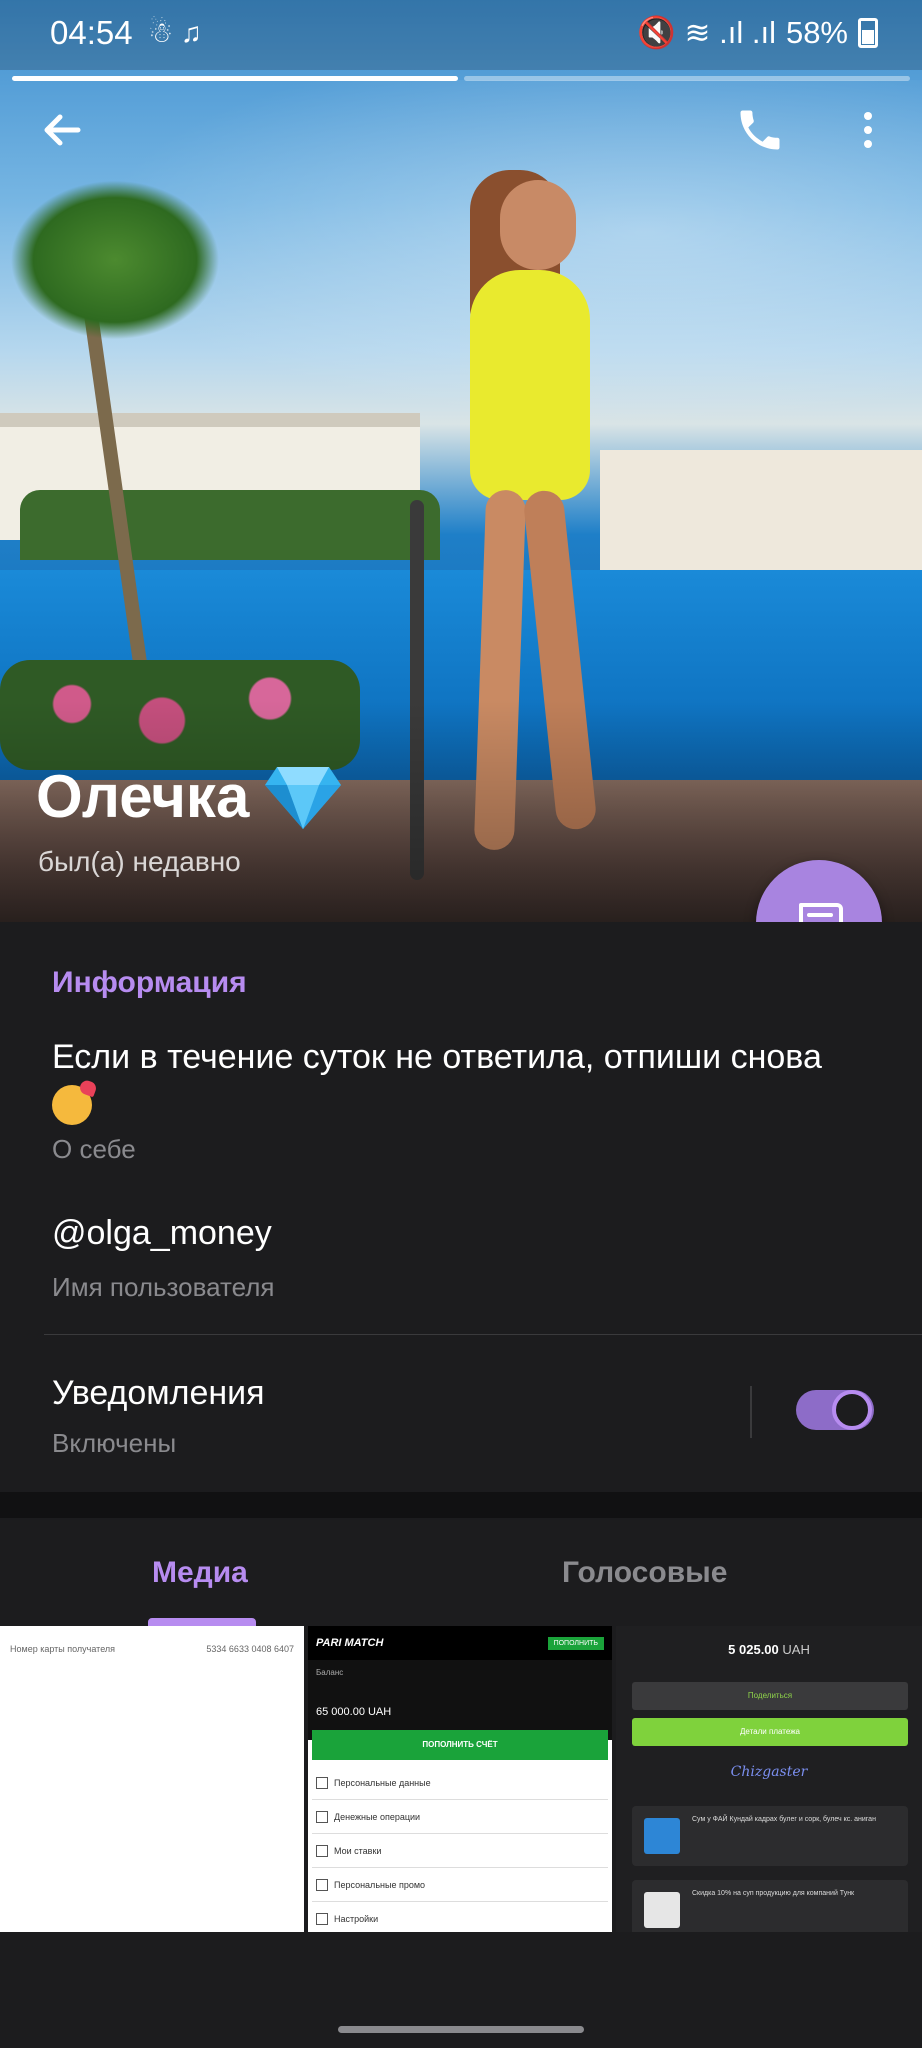 This screenshot has width=922, height=2048. I want to click on profile-name: Олечка, so click(189, 796).